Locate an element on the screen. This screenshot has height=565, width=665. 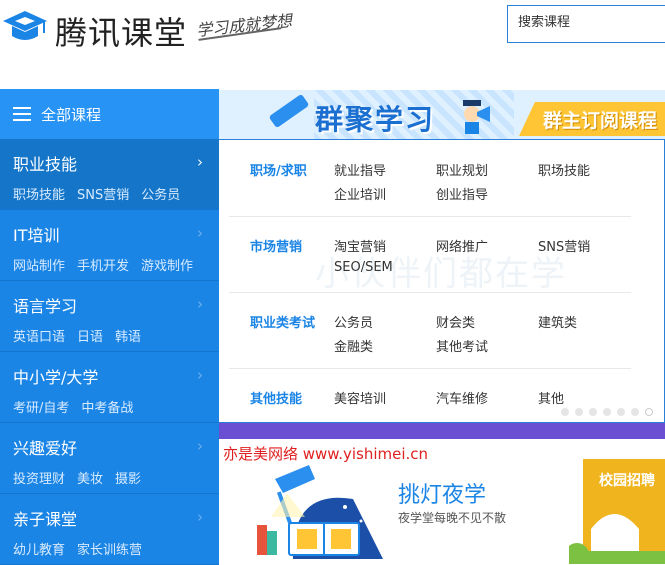
brand-name: 腾讯课堂 is located at coordinates (121, 31).